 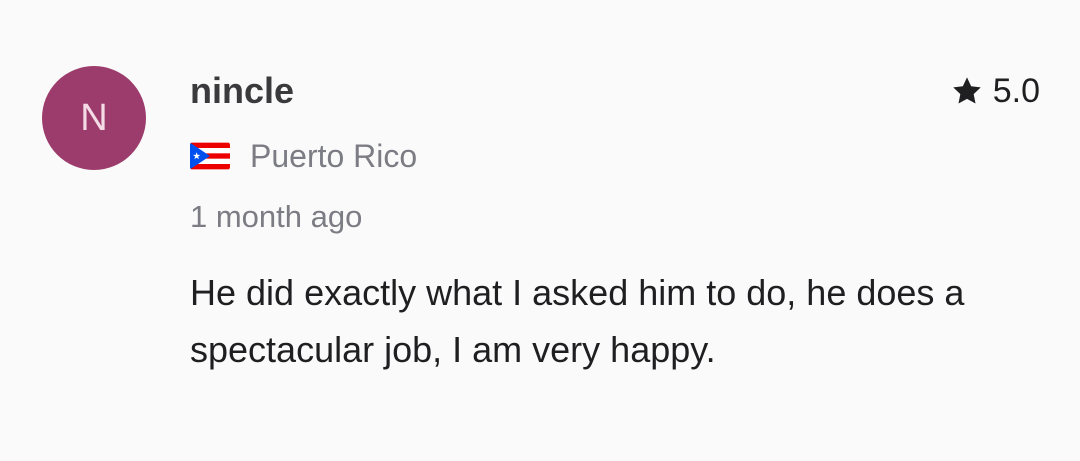 I want to click on avatar-initial: N, so click(x=94, y=117).